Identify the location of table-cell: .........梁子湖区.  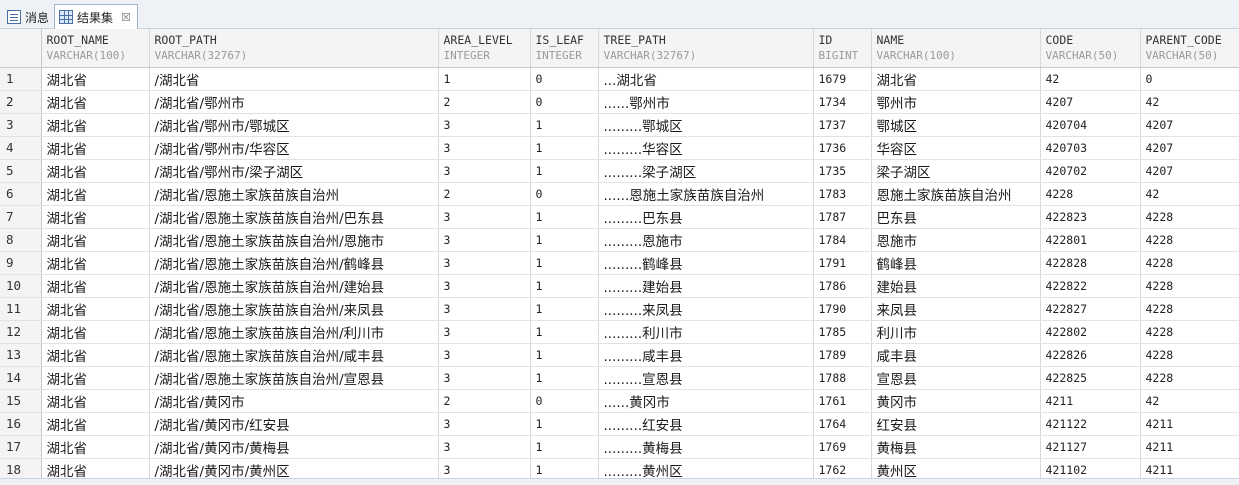
(706, 171).